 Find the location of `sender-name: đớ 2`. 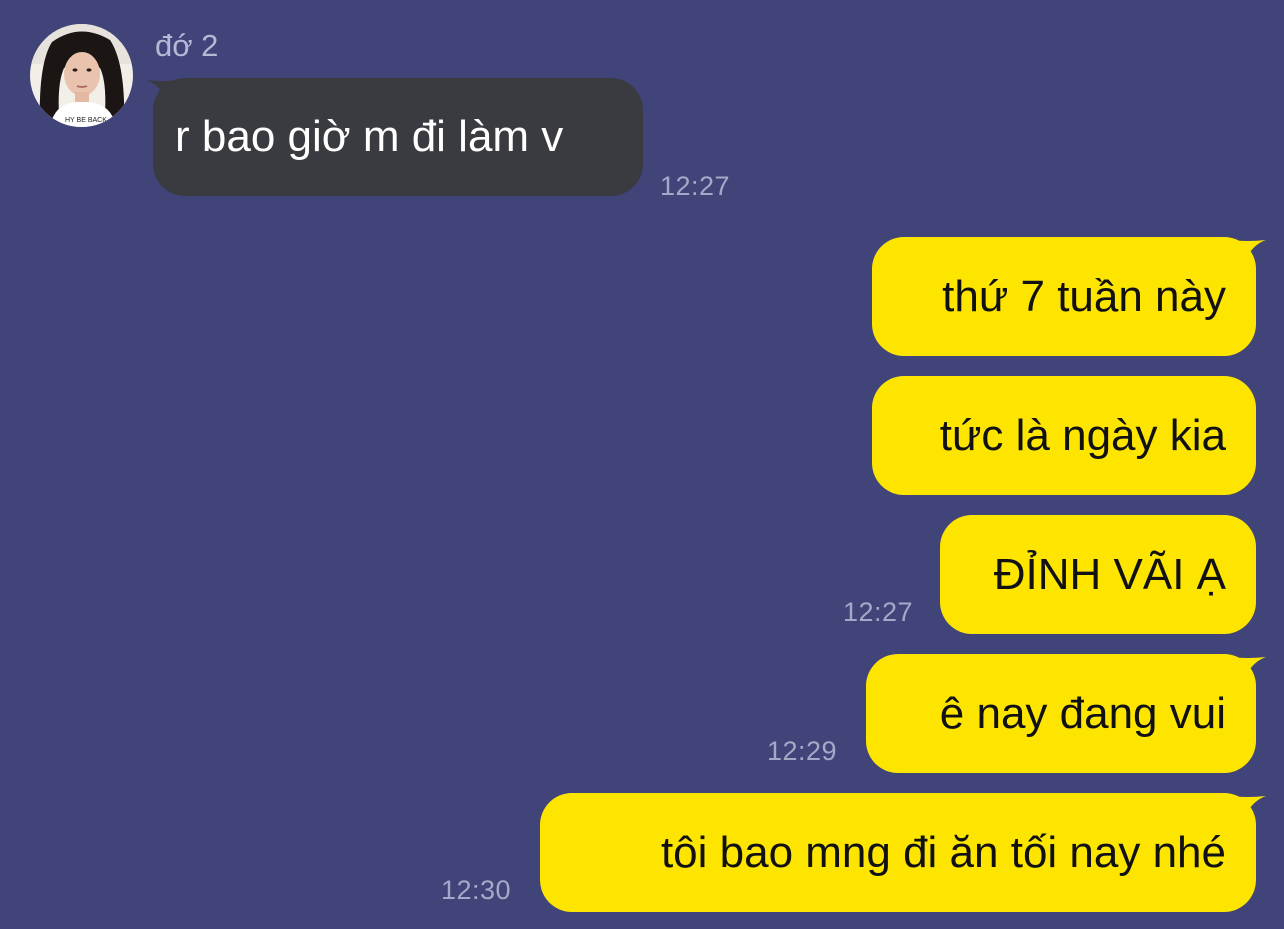

sender-name: đớ 2 is located at coordinates (187, 45).